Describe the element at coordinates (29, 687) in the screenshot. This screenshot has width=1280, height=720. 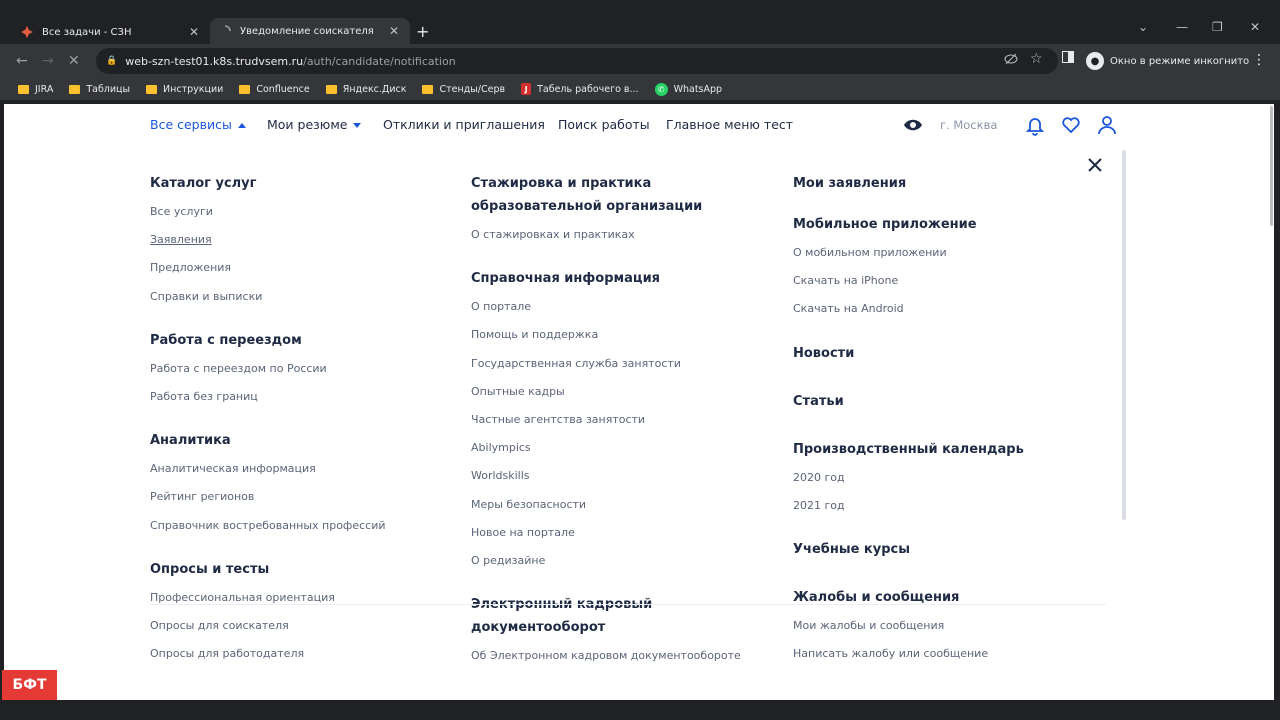
I see `bft-logo: БФТ` at that location.